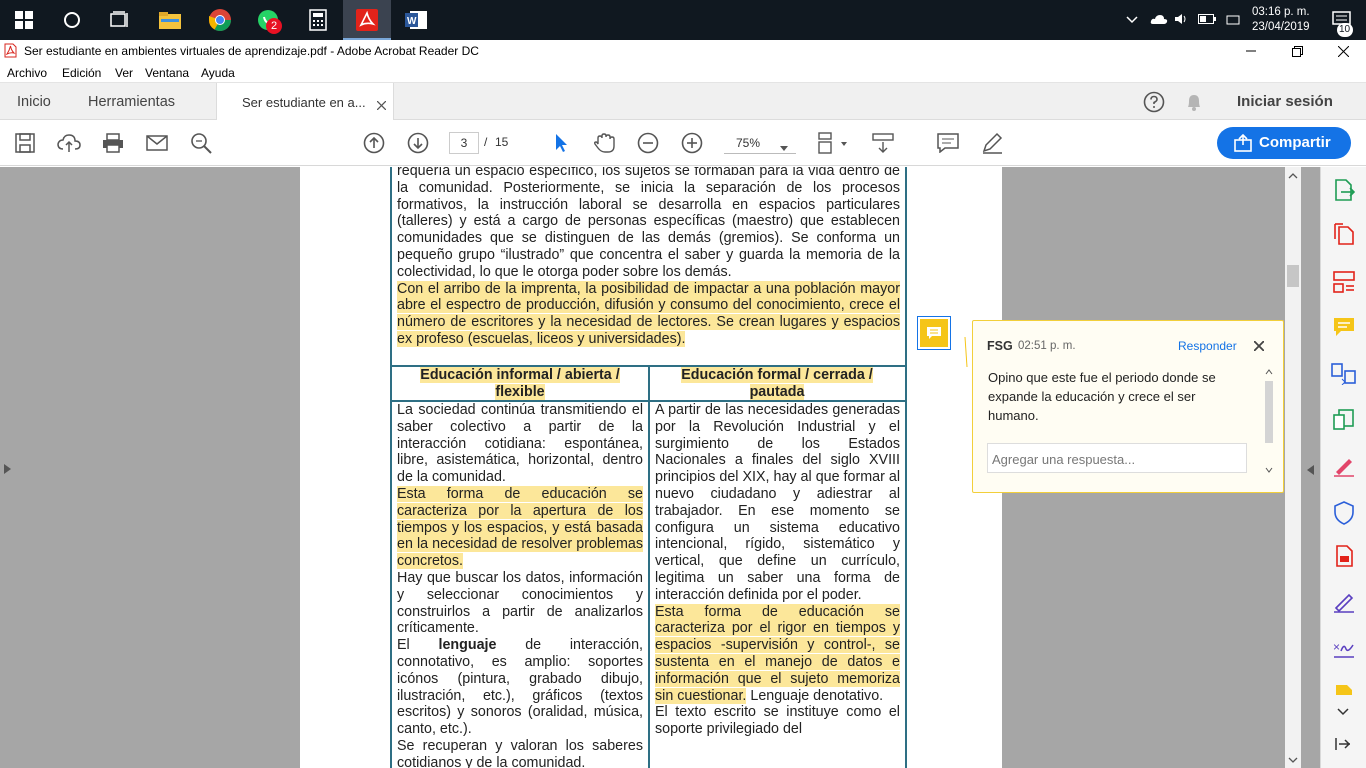 Image resolution: width=1366 pixels, height=768 pixels. I want to click on scroll-mode-icon, so click(883, 143).